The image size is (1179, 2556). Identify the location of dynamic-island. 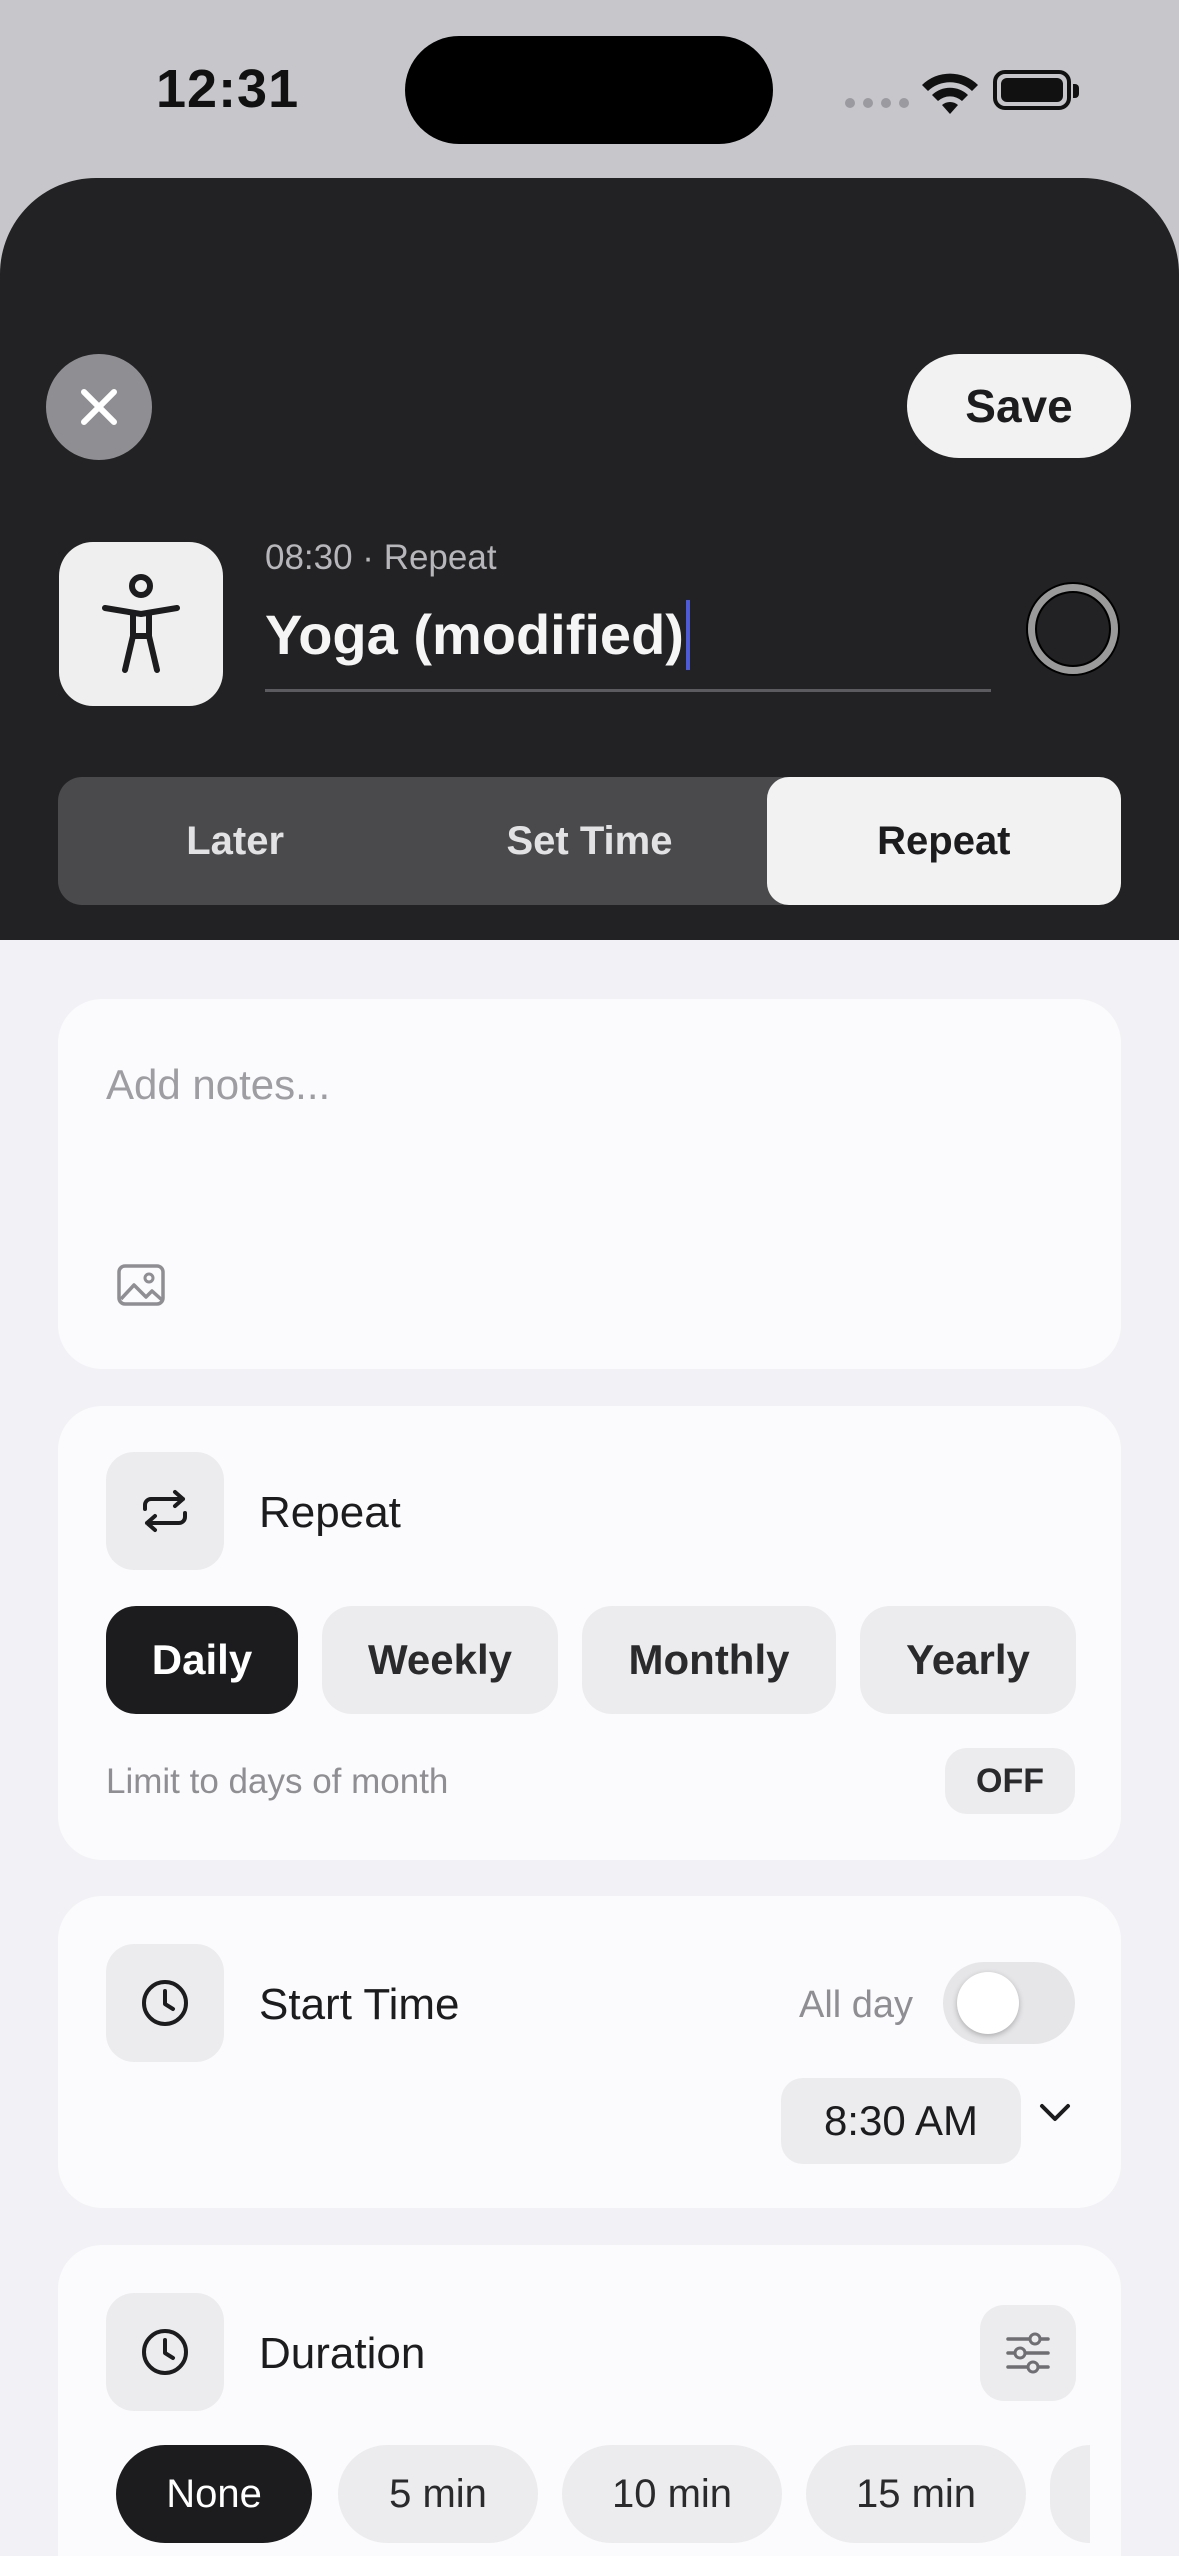
(589, 90).